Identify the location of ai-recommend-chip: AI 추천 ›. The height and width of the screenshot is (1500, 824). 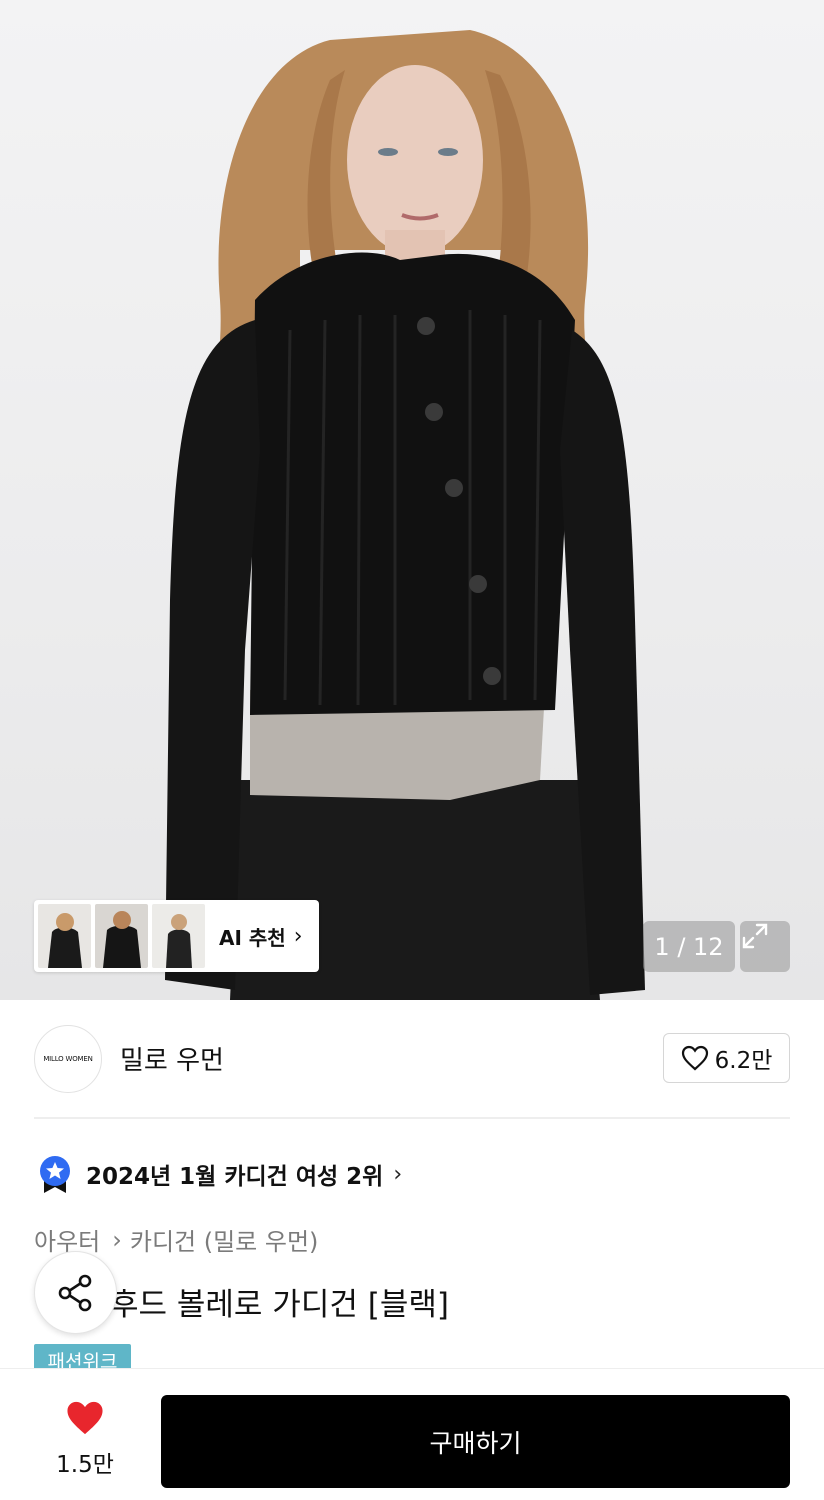
(176, 936).